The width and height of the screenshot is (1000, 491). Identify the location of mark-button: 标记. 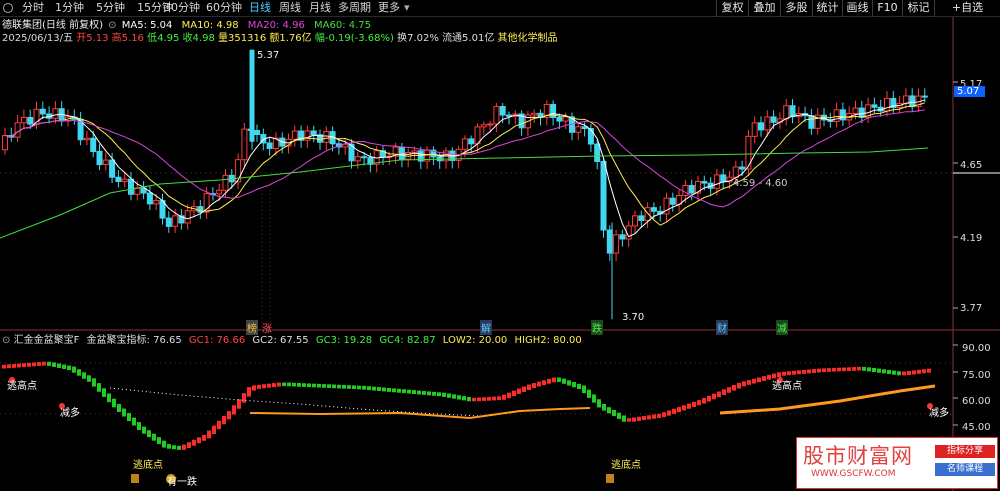
(918, 8).